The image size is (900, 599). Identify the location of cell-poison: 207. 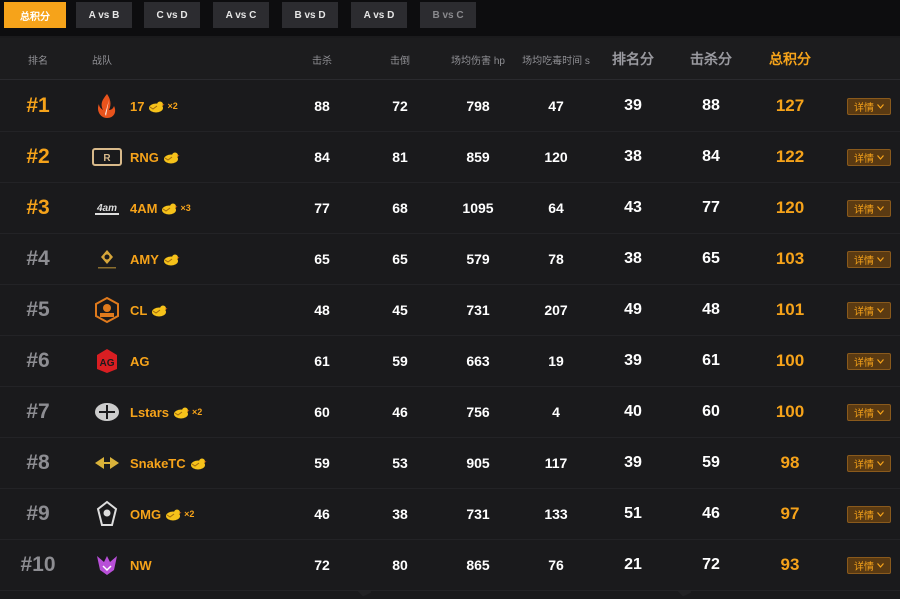
(556, 310).